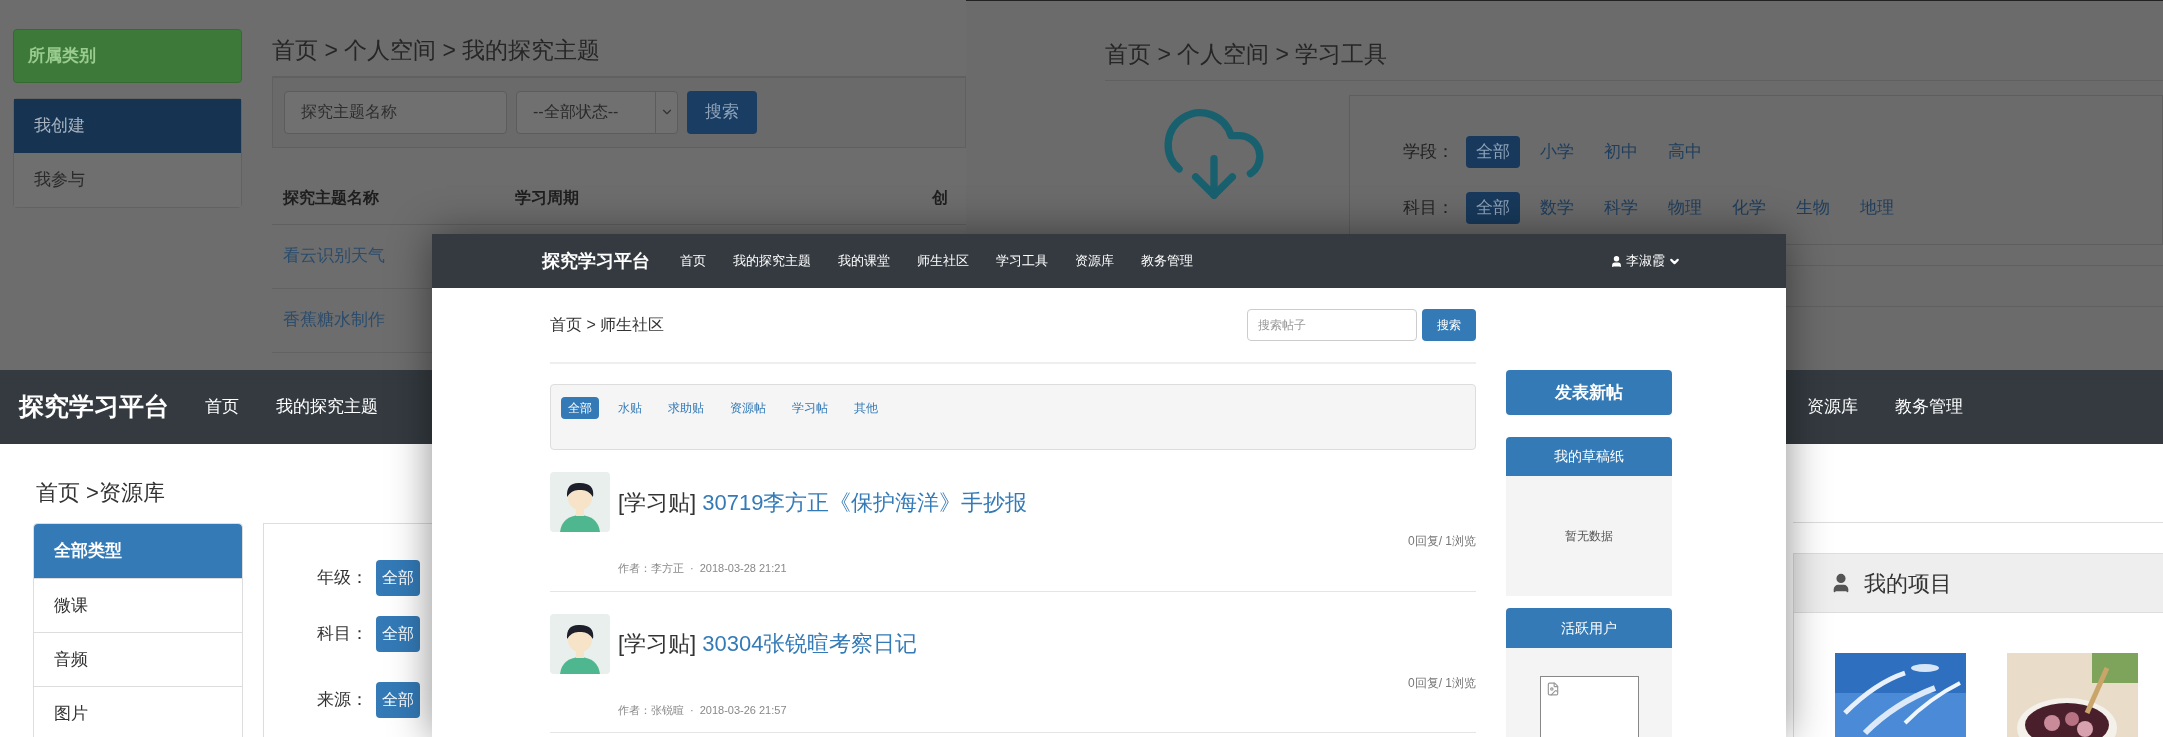 The image size is (2163, 737). I want to click on empty-text: 暂无数据, so click(1589, 536).